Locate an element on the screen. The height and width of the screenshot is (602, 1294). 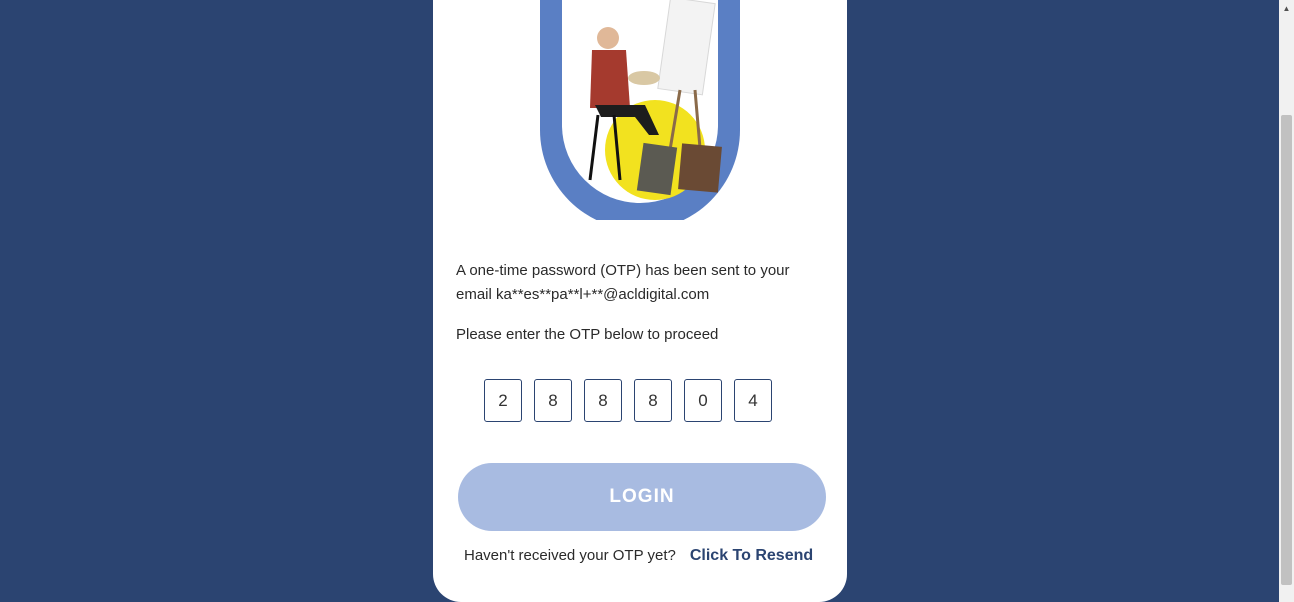
otp-digit-5: 0 is located at coordinates (703, 400).